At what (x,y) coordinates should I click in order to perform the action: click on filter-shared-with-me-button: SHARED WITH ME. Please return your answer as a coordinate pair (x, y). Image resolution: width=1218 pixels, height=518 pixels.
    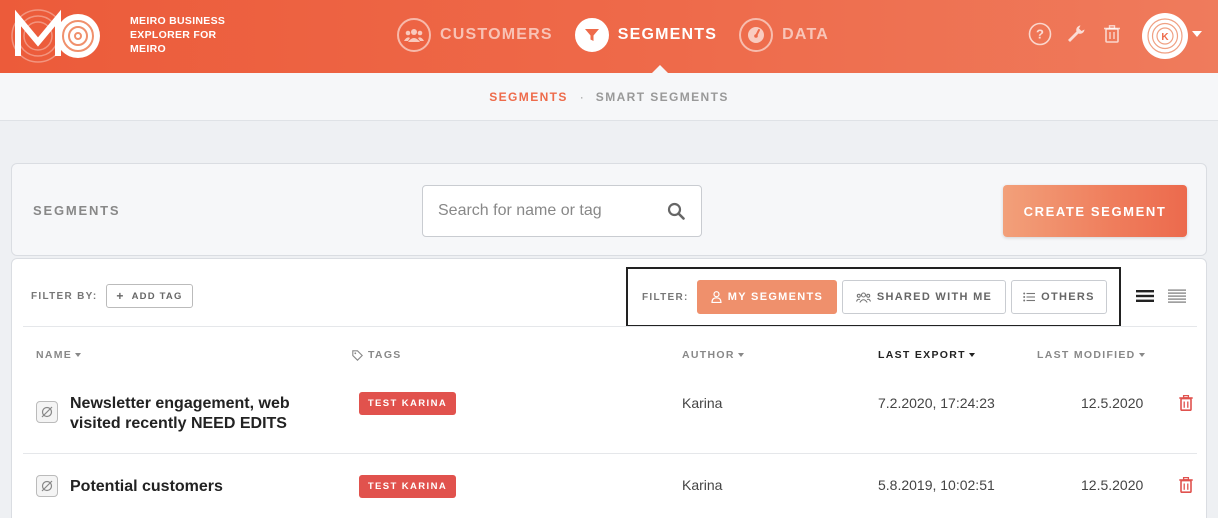
    Looking at the image, I should click on (924, 297).